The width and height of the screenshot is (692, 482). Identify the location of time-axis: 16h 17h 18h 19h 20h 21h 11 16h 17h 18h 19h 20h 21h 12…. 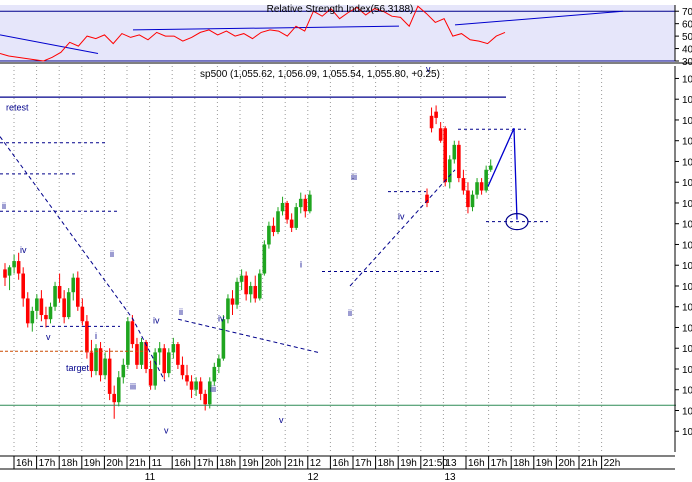
(337, 468).